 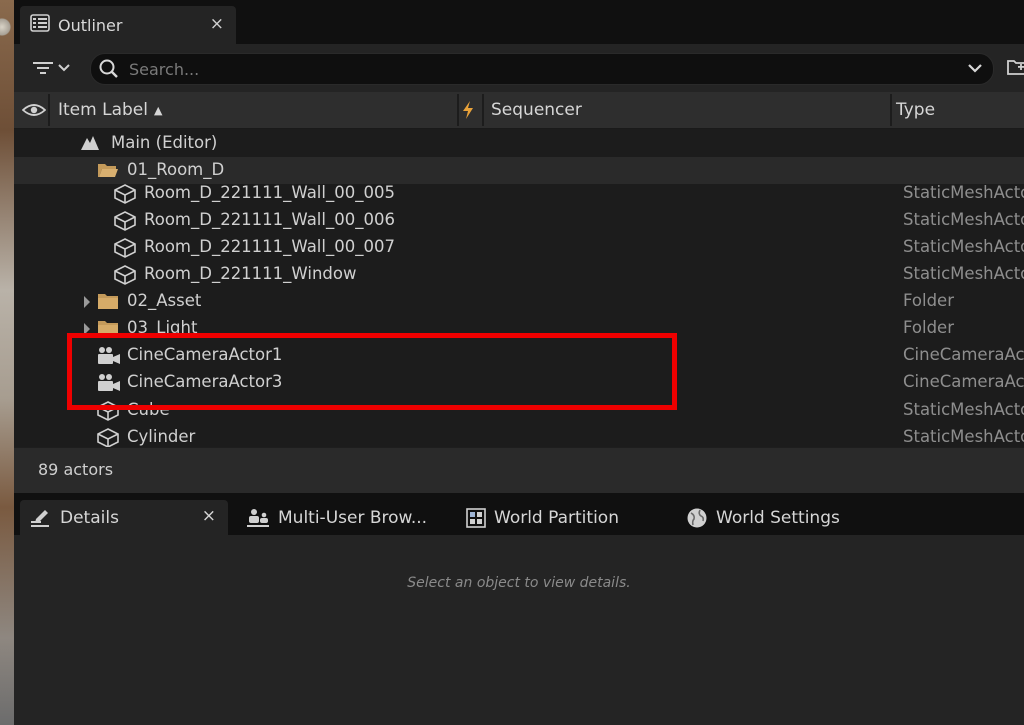 What do you see at coordinates (519, 583) in the screenshot?
I see `details-empty-message: Select an object to view details.` at bounding box center [519, 583].